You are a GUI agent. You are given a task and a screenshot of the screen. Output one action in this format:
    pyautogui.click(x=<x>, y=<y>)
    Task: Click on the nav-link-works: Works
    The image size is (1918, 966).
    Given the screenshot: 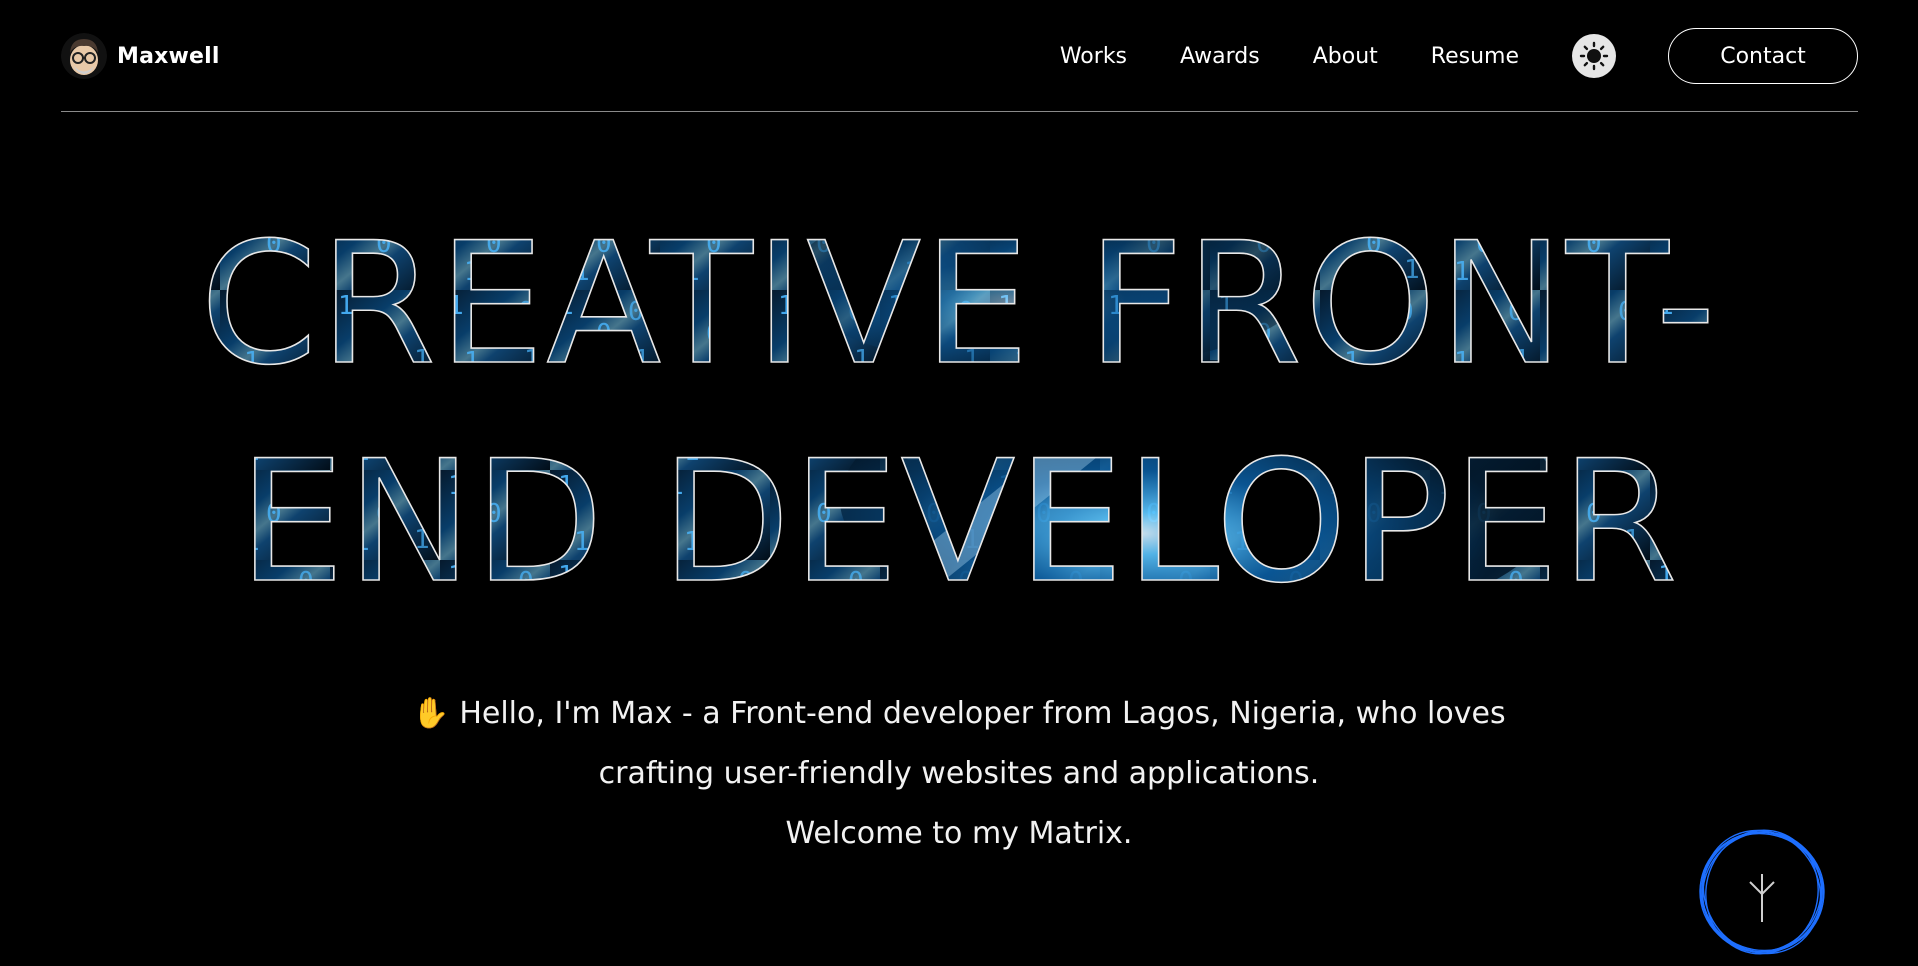 What is the action you would take?
    pyautogui.click(x=1093, y=56)
    